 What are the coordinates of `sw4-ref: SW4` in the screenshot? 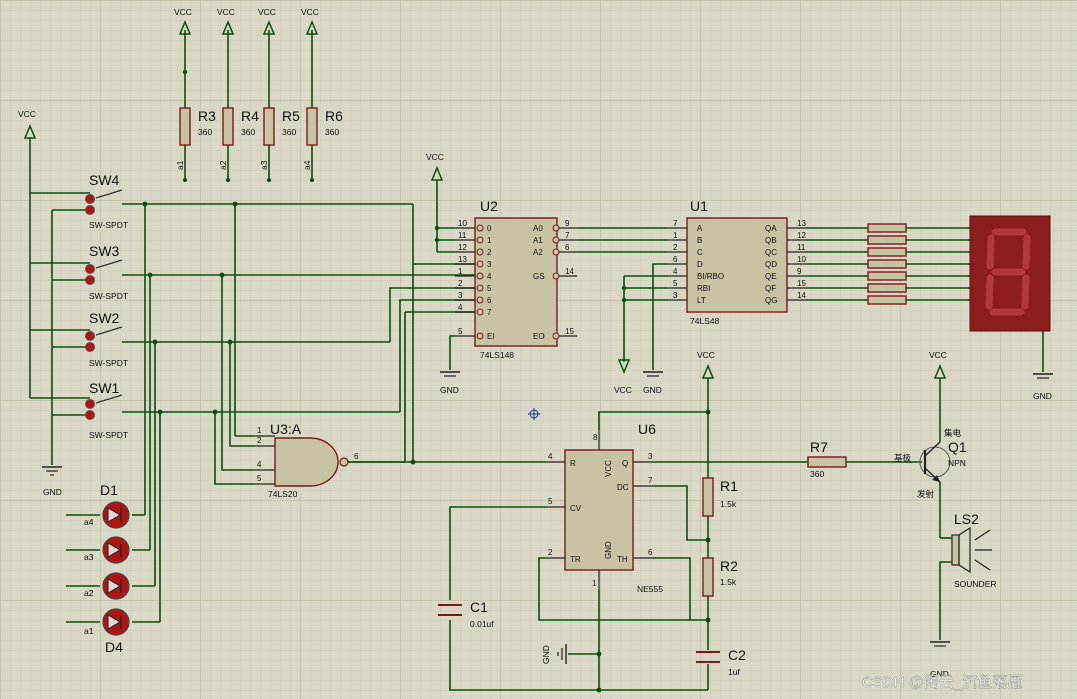 It's located at (104, 180).